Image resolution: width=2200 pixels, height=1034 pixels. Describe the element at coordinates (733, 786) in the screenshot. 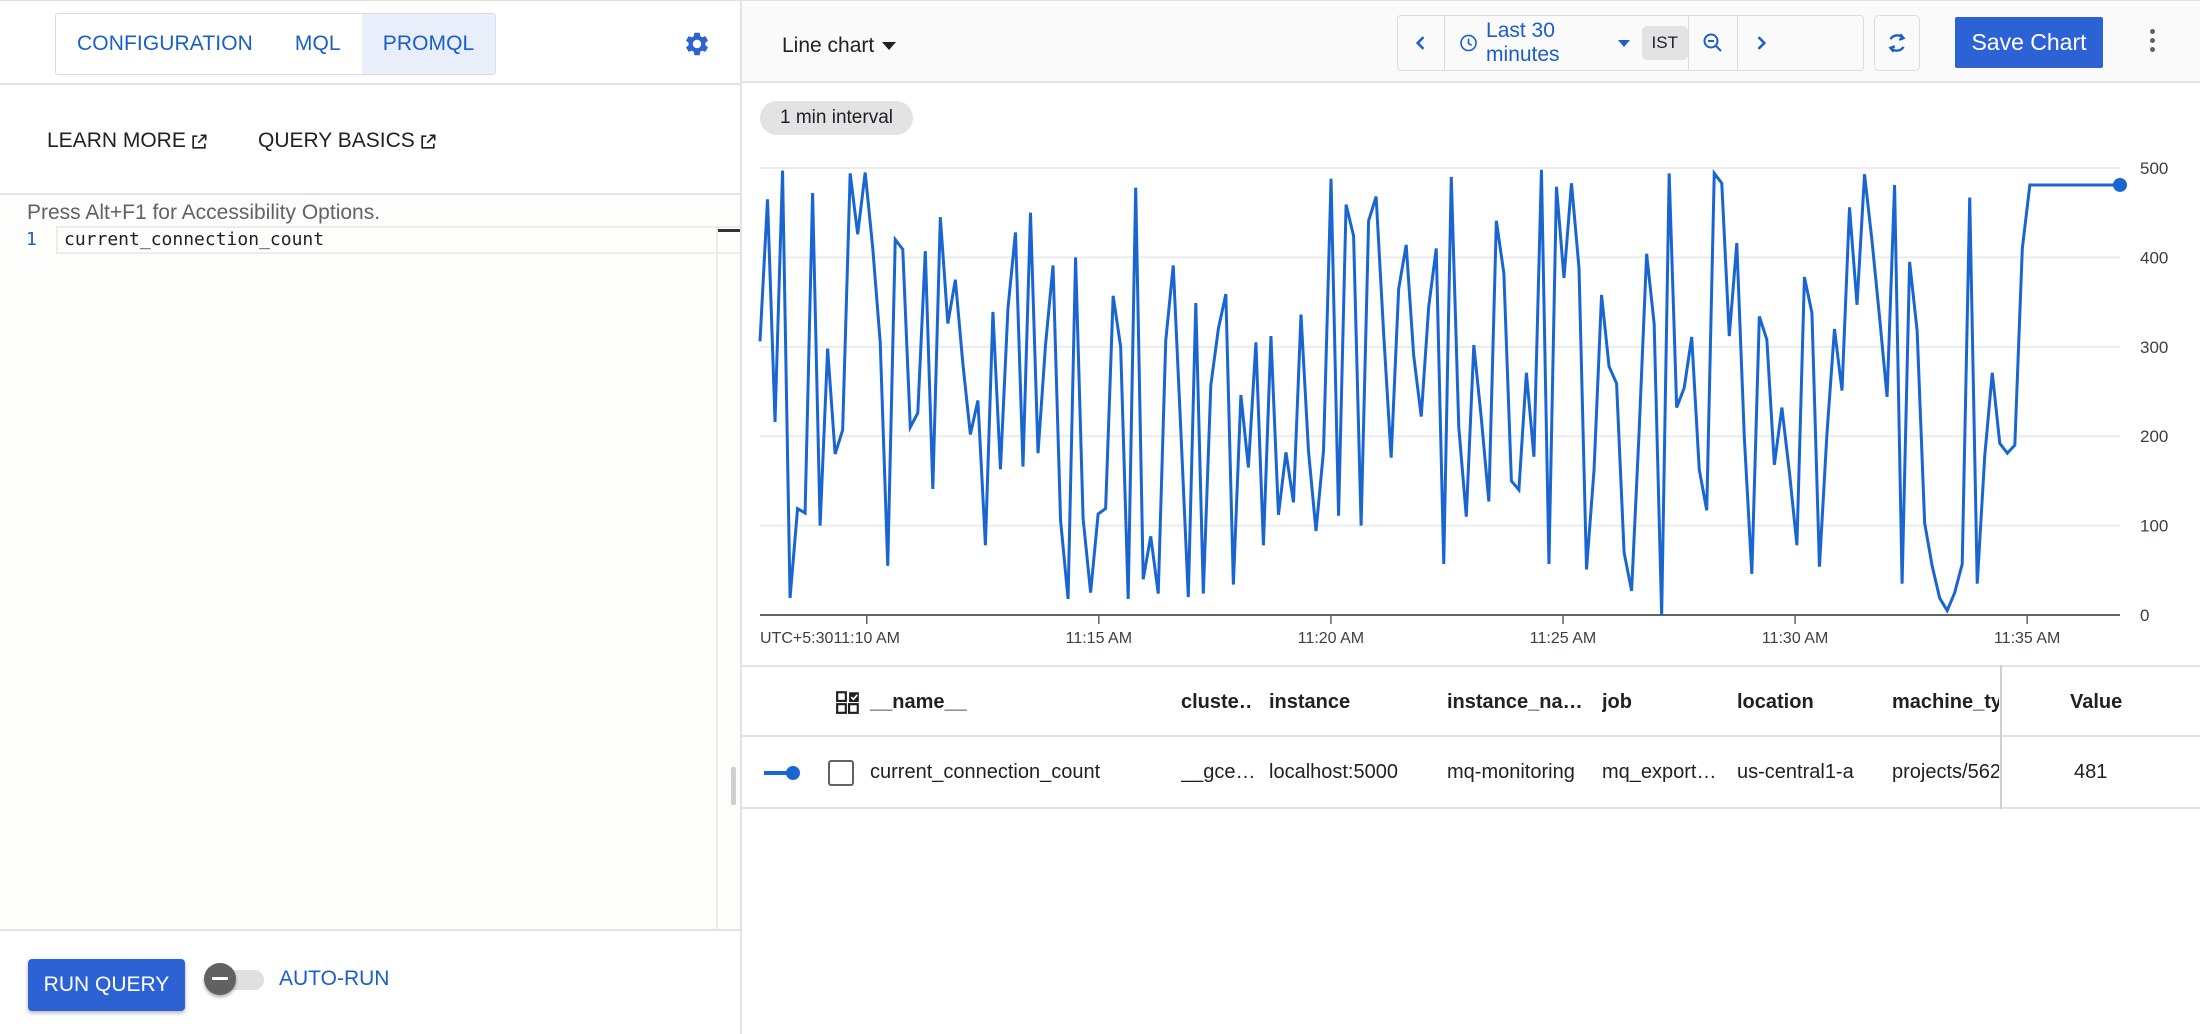

I see `panel-resize-handle` at that location.